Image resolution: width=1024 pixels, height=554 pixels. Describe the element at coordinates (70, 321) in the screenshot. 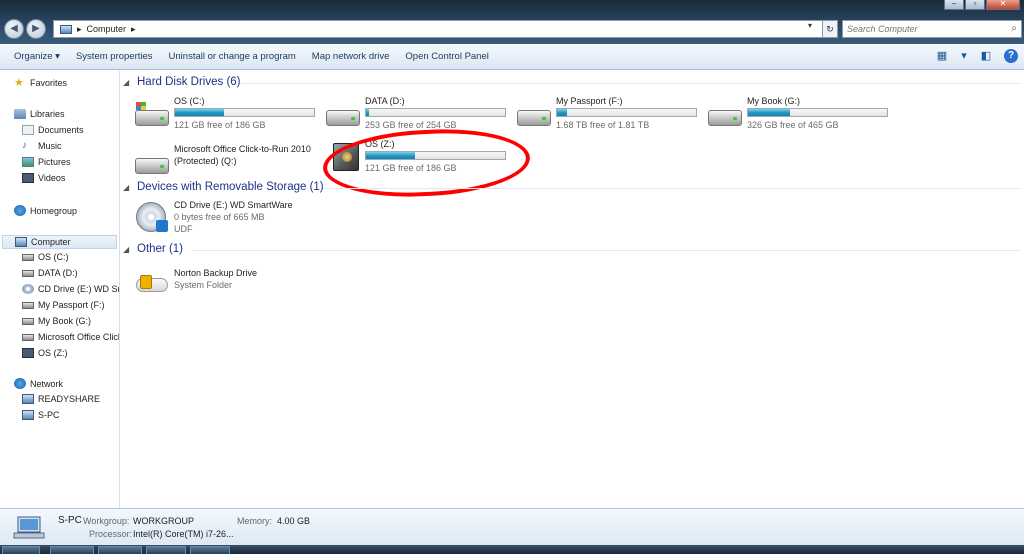

I see `nav-drive-g: My Book (G:)` at that location.